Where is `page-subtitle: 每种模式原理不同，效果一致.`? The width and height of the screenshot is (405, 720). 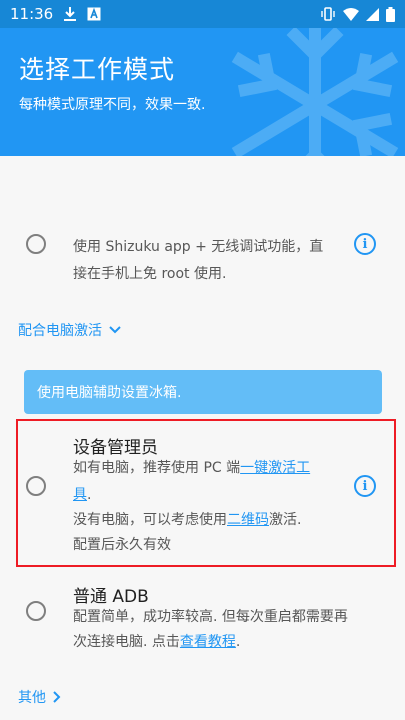 page-subtitle: 每种模式原理不同，效果一致. is located at coordinates (112, 105).